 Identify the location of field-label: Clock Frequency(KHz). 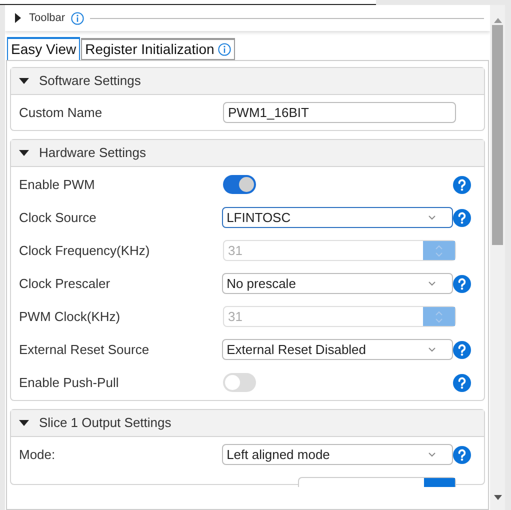
(85, 251).